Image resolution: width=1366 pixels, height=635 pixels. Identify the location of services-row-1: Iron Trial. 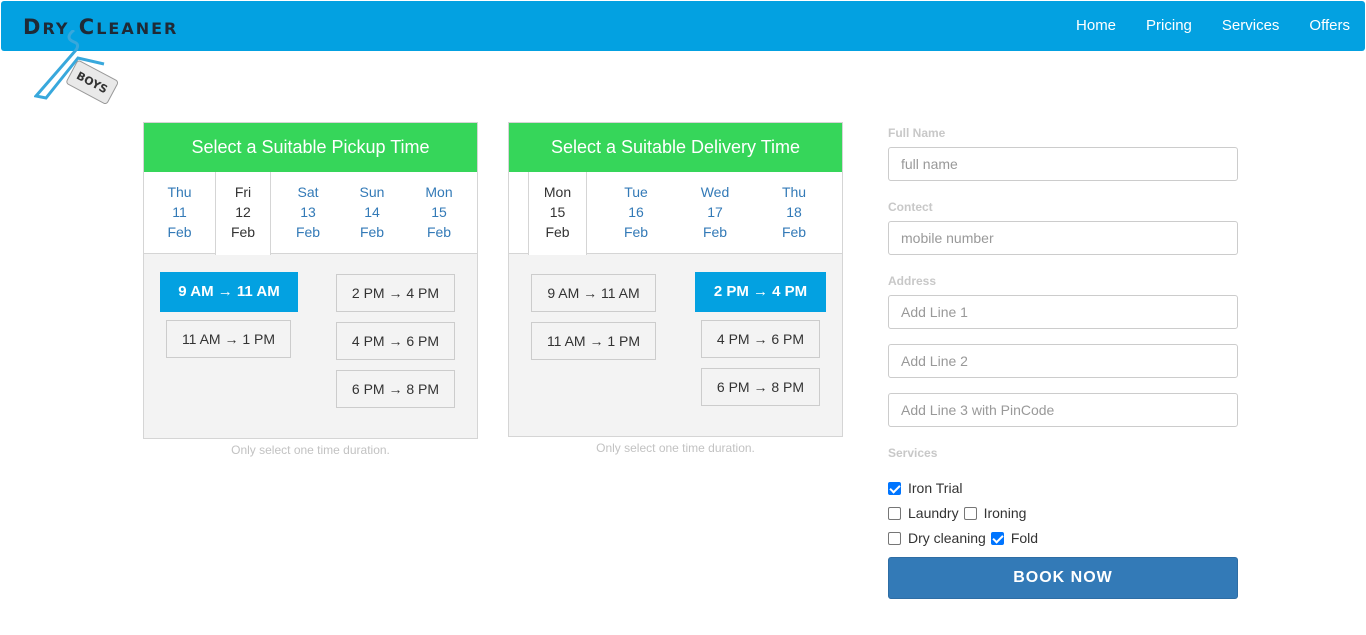
(927, 488).